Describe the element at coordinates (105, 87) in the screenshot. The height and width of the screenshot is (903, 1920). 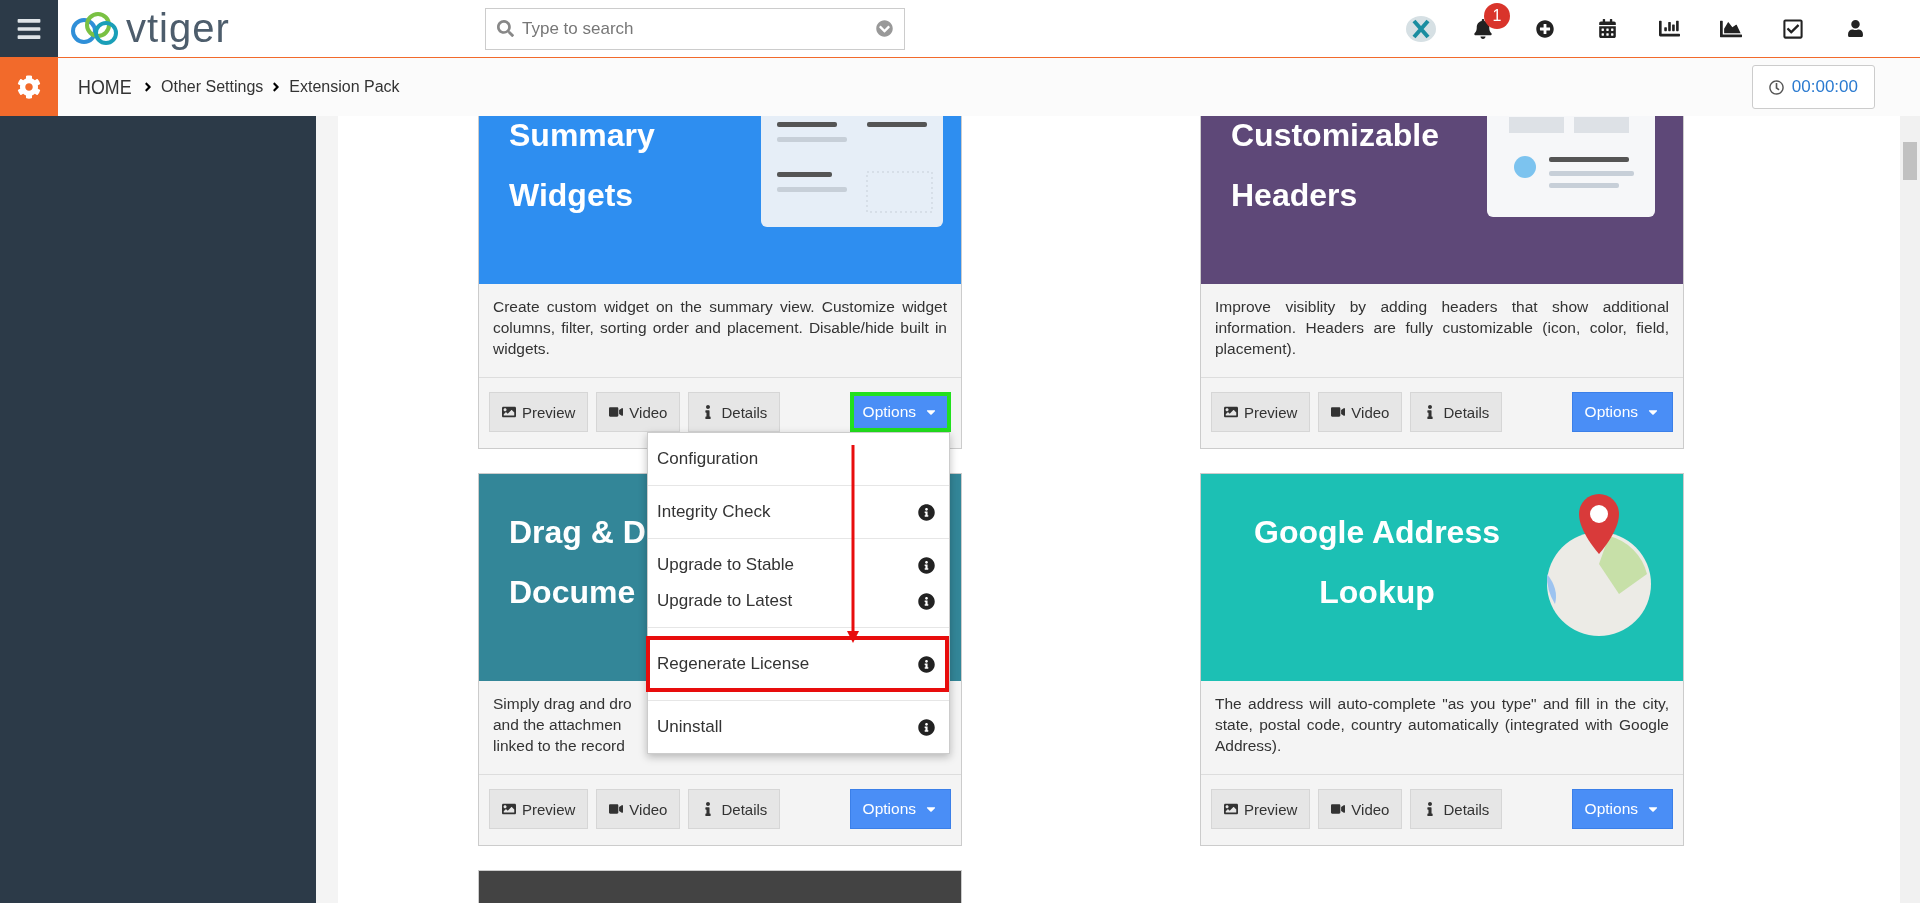
I see `breadcrumb-link: HOME` at that location.